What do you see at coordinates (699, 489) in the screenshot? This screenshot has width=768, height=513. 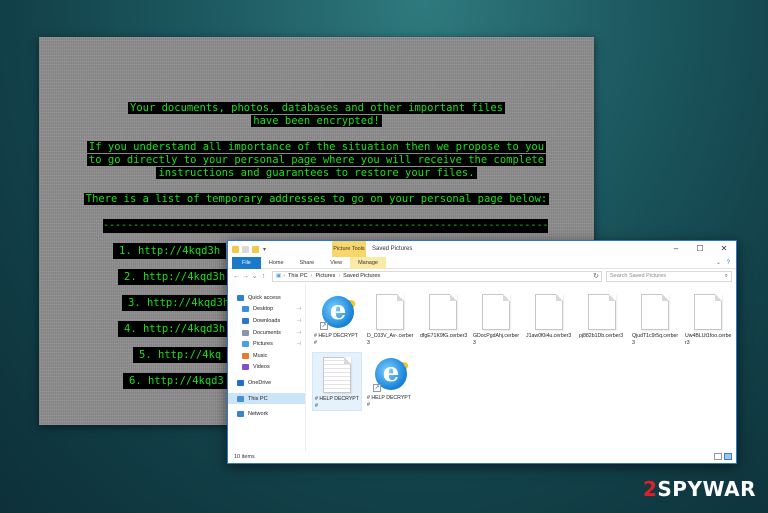 I see `brand-watermark: 2SPYWAR` at bounding box center [699, 489].